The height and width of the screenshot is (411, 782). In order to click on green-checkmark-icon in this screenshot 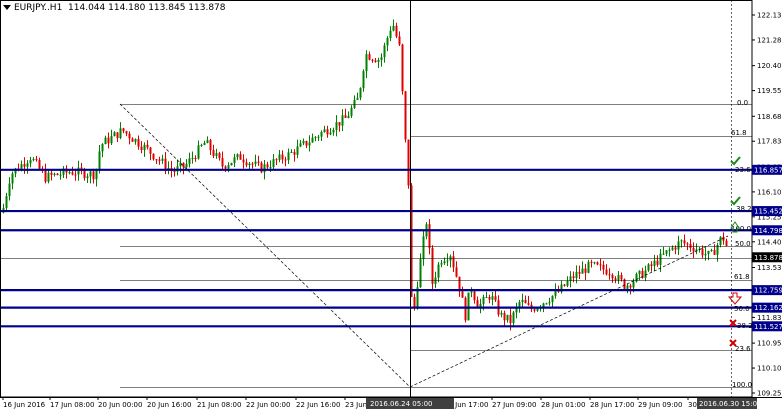, I will do `click(735, 201)`.